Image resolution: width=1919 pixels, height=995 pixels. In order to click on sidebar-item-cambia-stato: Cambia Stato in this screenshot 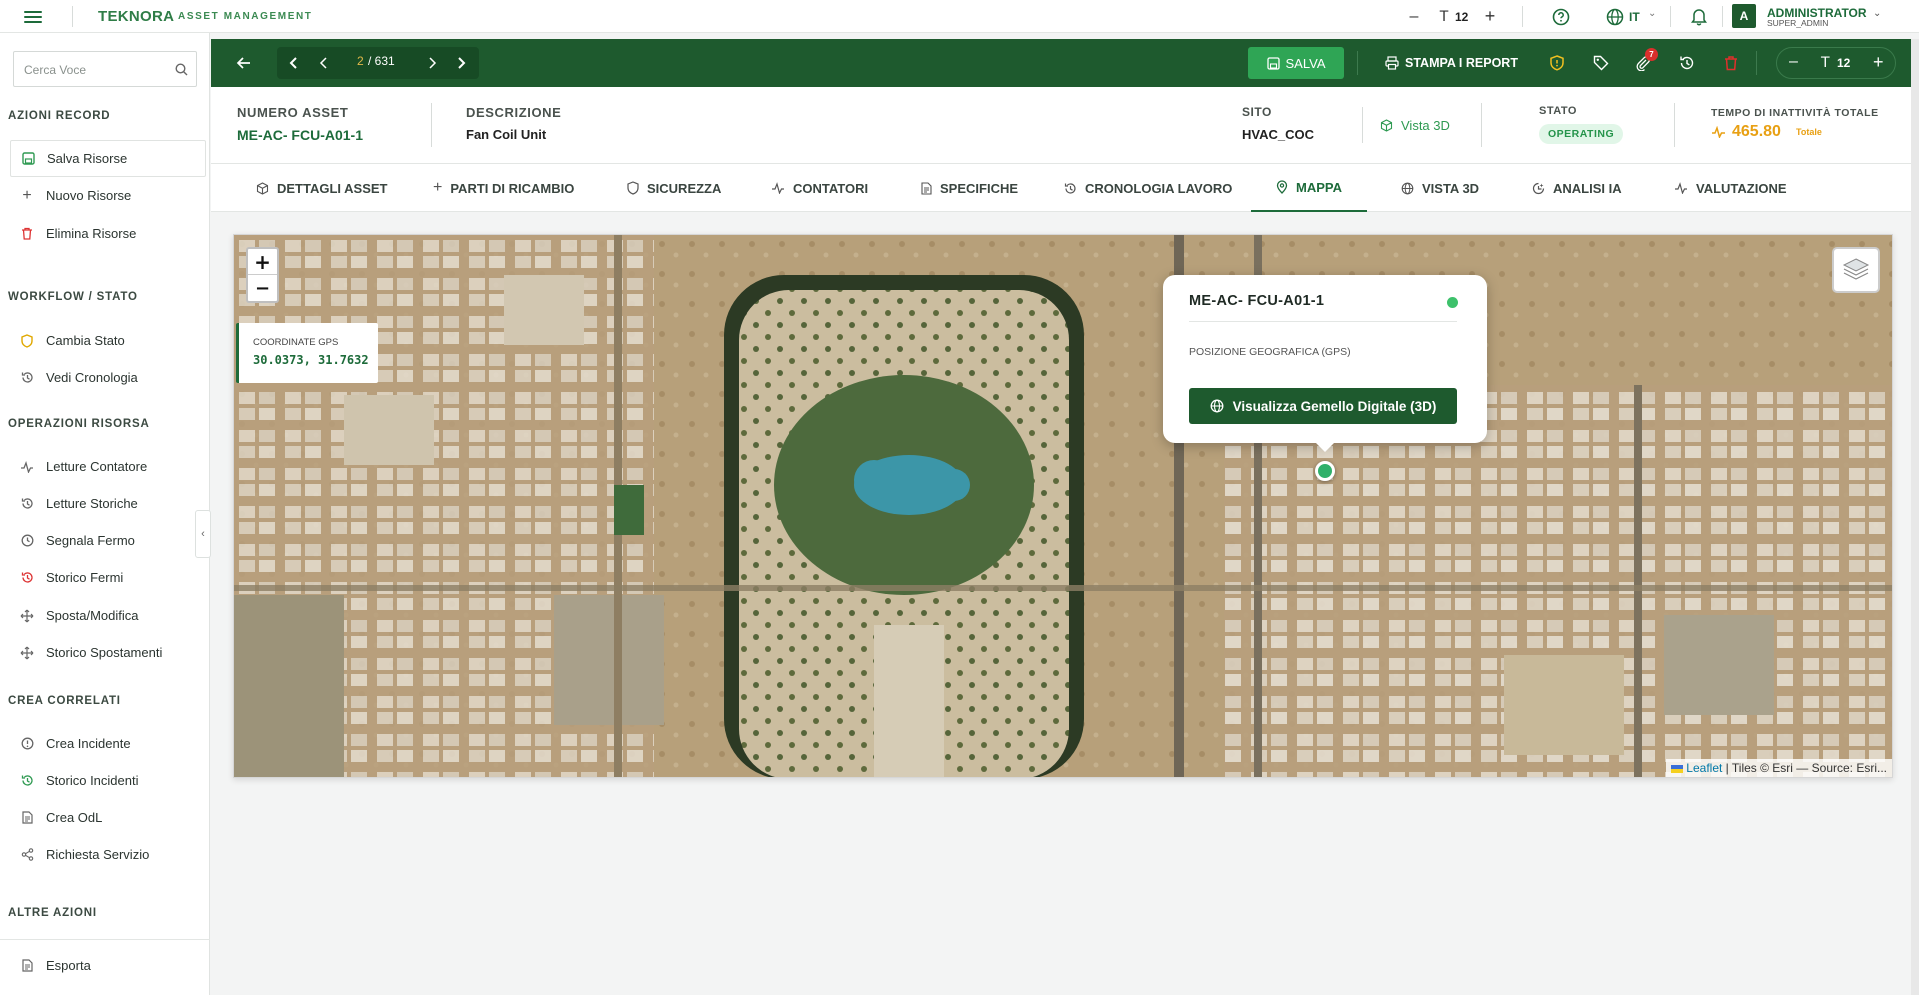, I will do `click(108, 340)`.